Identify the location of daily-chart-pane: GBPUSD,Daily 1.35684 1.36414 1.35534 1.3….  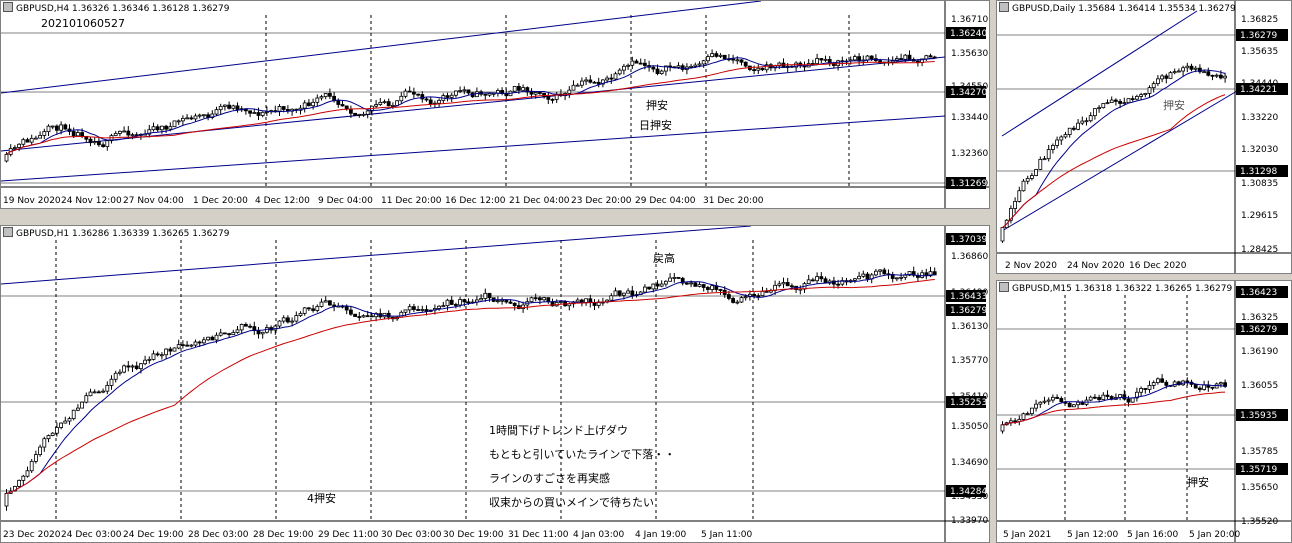
(1144, 137).